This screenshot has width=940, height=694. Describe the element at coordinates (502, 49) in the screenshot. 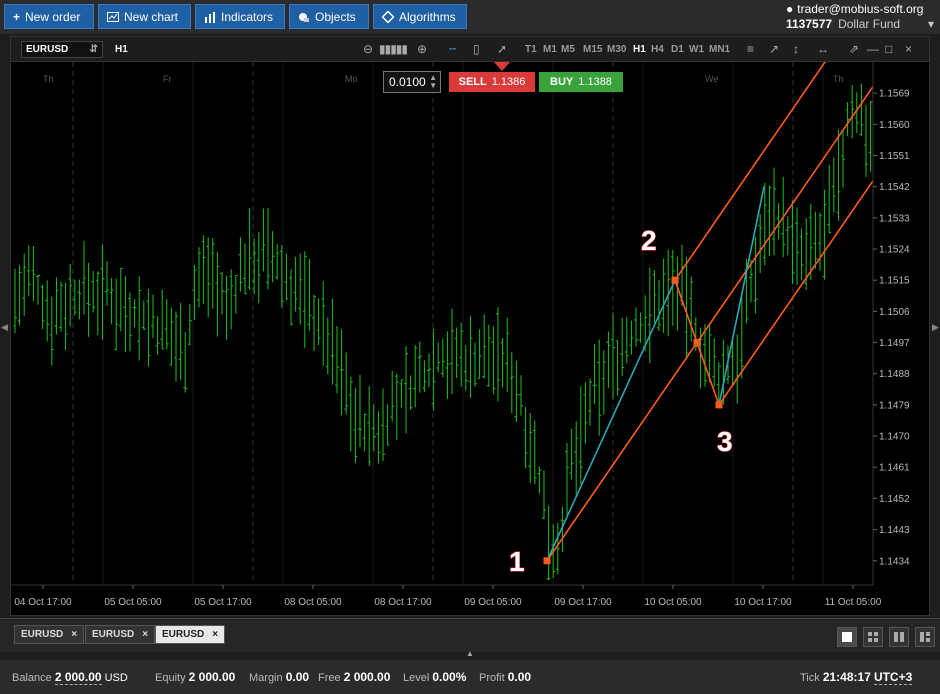

I see `line-type-icon: ➚` at that location.